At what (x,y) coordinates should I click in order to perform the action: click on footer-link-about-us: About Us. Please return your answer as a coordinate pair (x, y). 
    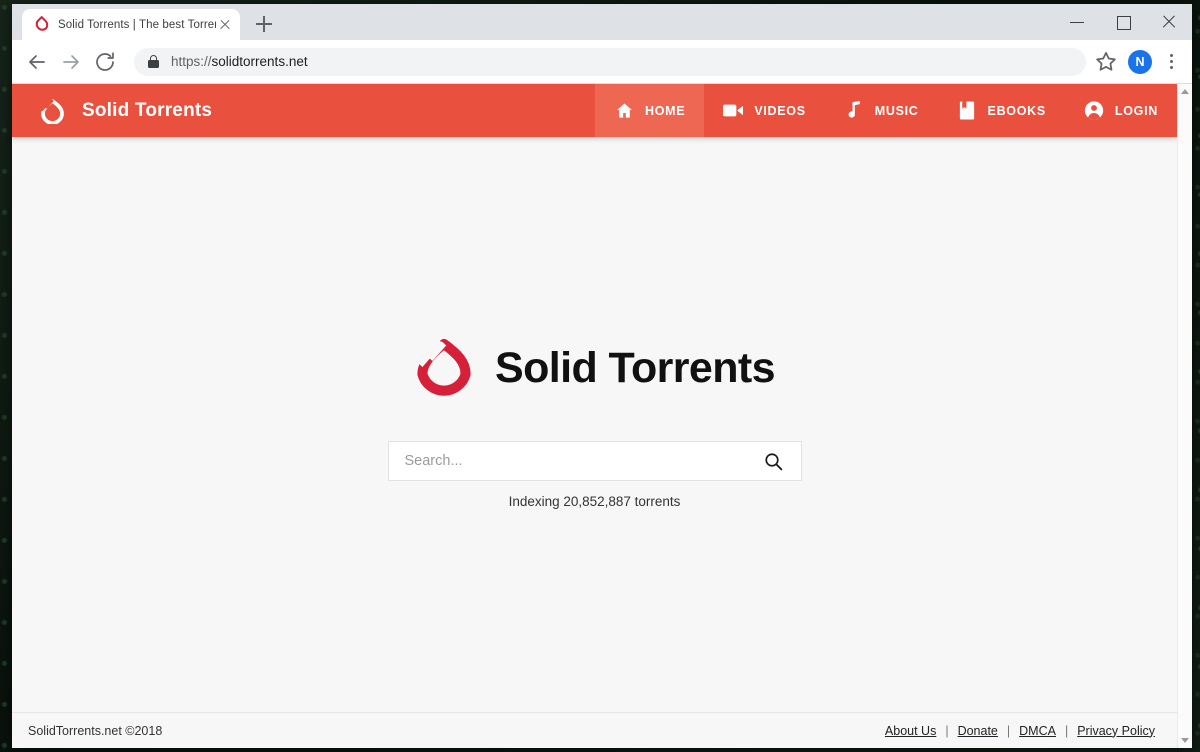
    Looking at the image, I should click on (910, 731).